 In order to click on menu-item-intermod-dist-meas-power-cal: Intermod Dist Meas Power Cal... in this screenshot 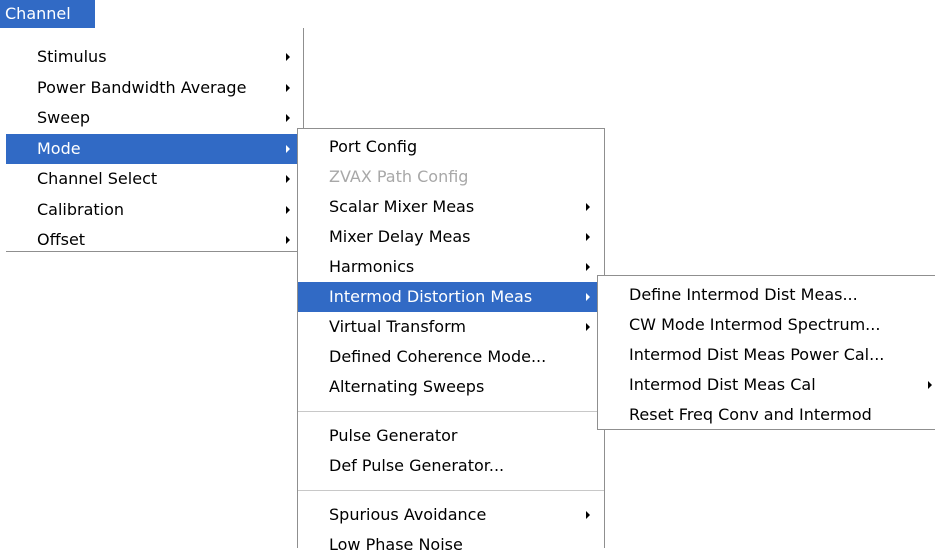, I will do `click(766, 355)`.